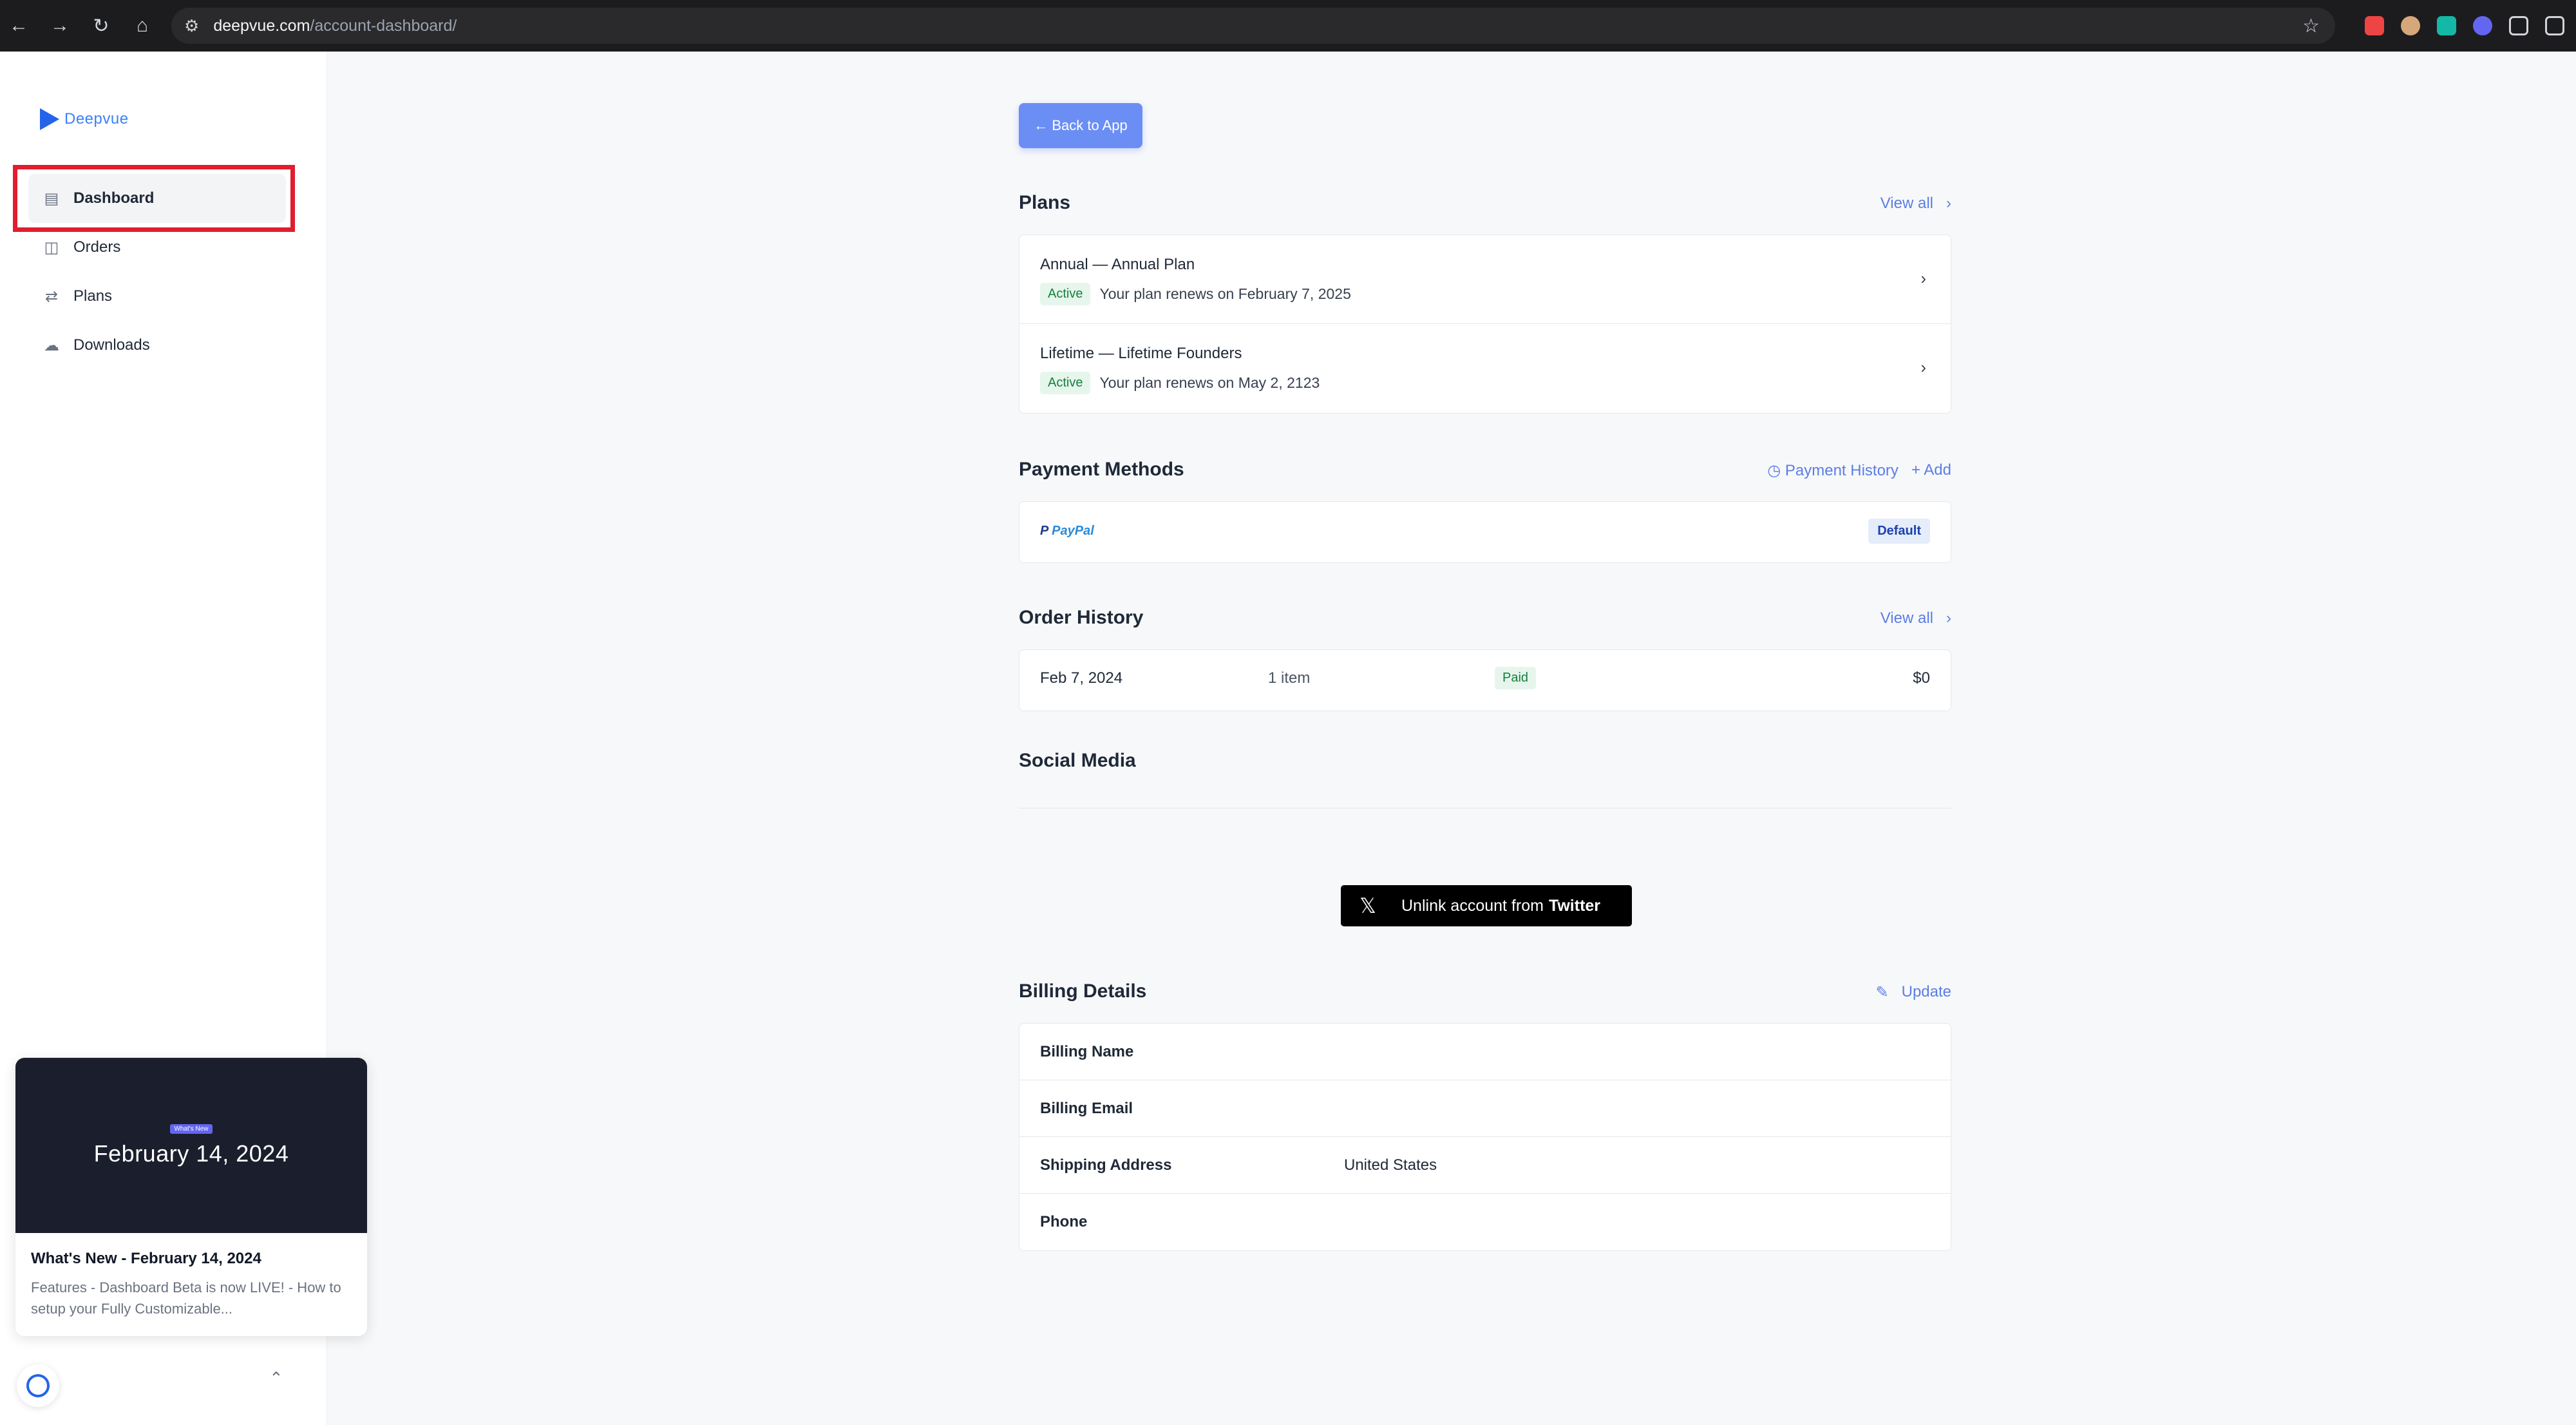 Image resolution: width=2576 pixels, height=1425 pixels. I want to click on order-history-title: Order History, so click(1081, 618).